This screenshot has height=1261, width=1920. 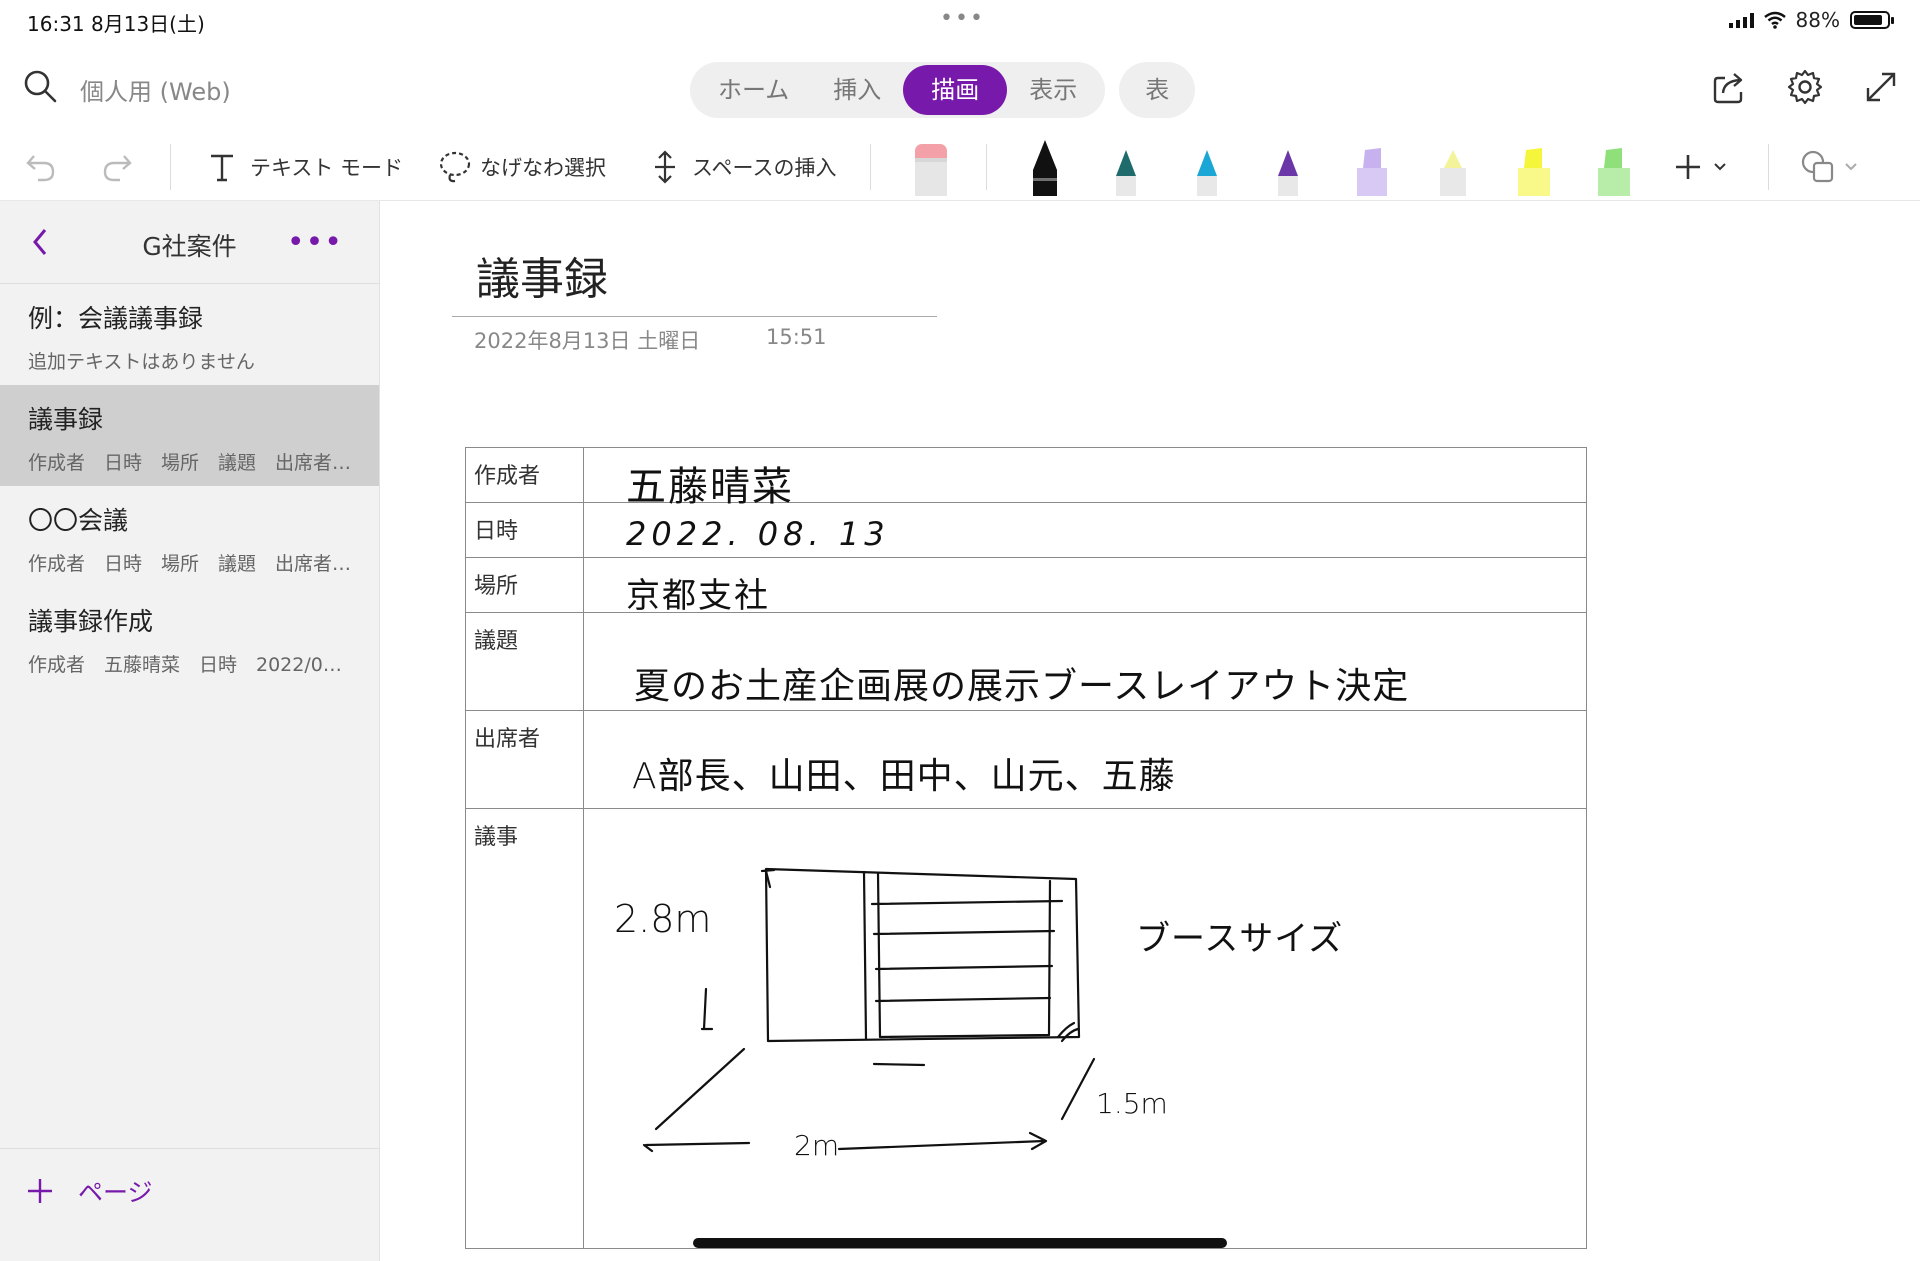 What do you see at coordinates (698, 596) in the screenshot?
I see `handwriting-place: 京都支社` at bounding box center [698, 596].